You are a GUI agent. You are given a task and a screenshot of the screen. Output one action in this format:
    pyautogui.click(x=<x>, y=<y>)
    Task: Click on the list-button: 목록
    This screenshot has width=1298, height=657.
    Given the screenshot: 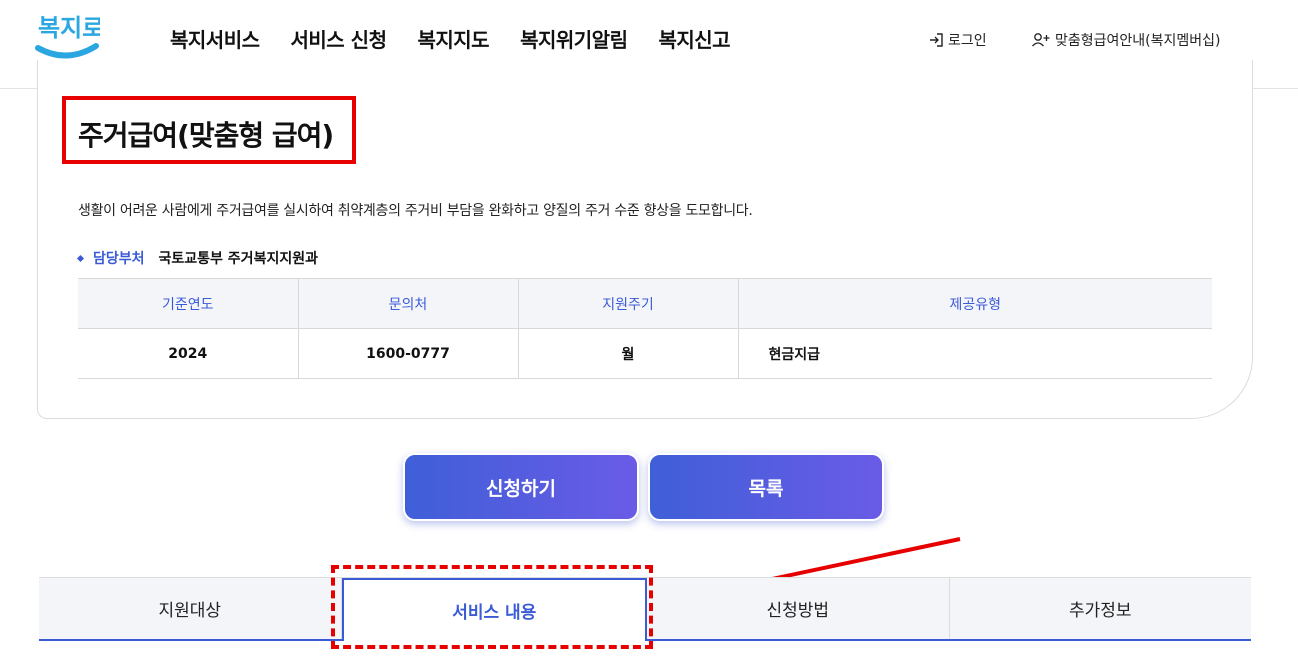 What is the action you would take?
    pyautogui.click(x=766, y=487)
    